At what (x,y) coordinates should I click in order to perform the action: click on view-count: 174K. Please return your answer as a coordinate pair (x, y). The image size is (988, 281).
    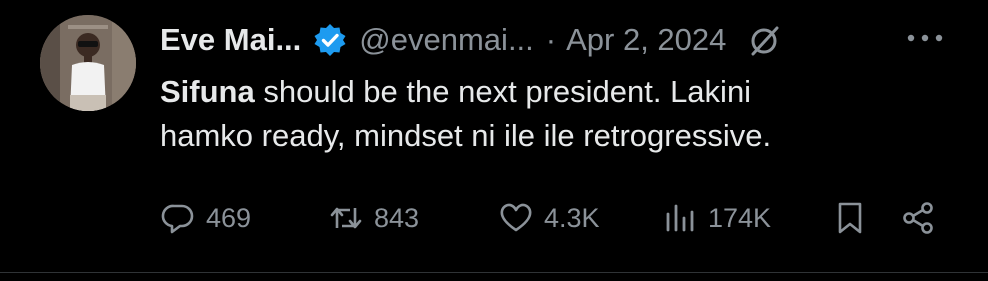
    Looking at the image, I should click on (740, 217).